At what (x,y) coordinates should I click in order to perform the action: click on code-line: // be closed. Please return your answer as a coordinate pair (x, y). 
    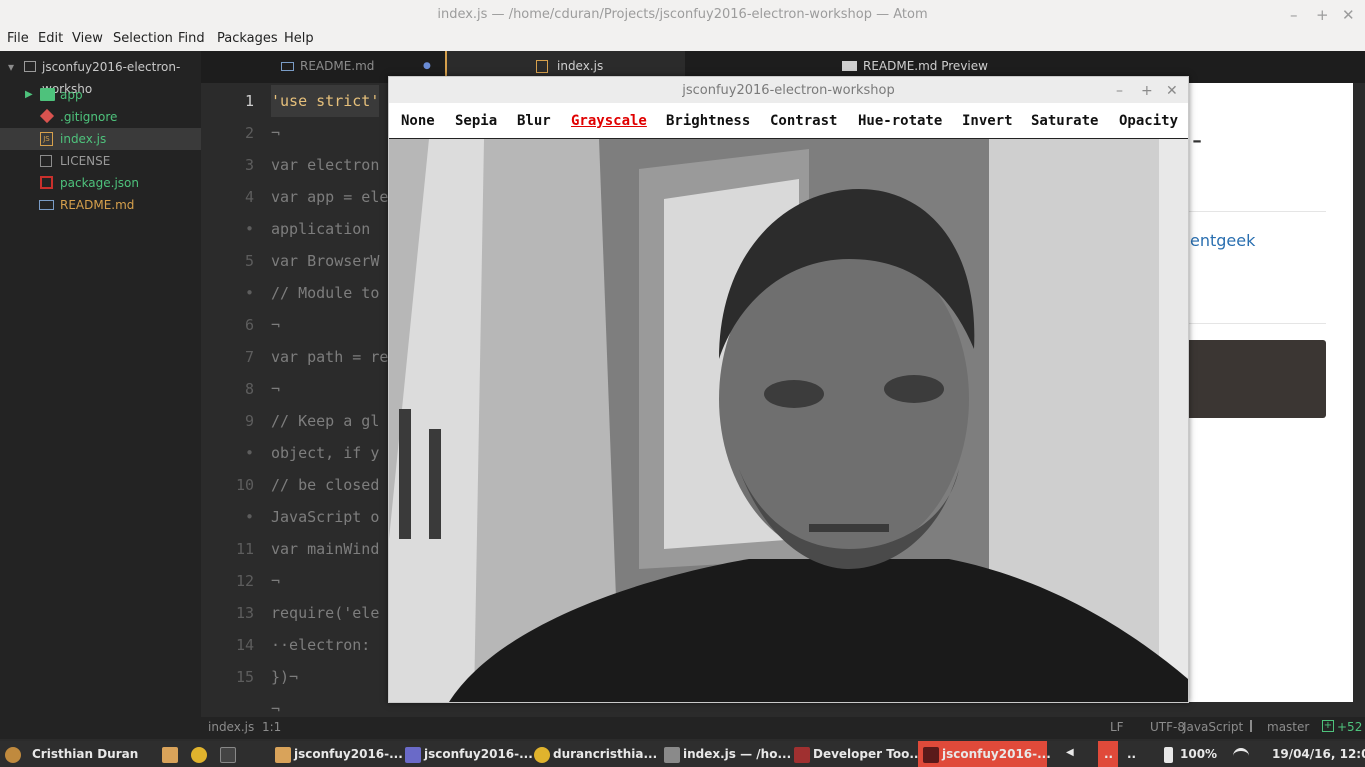
    Looking at the image, I should click on (325, 485).